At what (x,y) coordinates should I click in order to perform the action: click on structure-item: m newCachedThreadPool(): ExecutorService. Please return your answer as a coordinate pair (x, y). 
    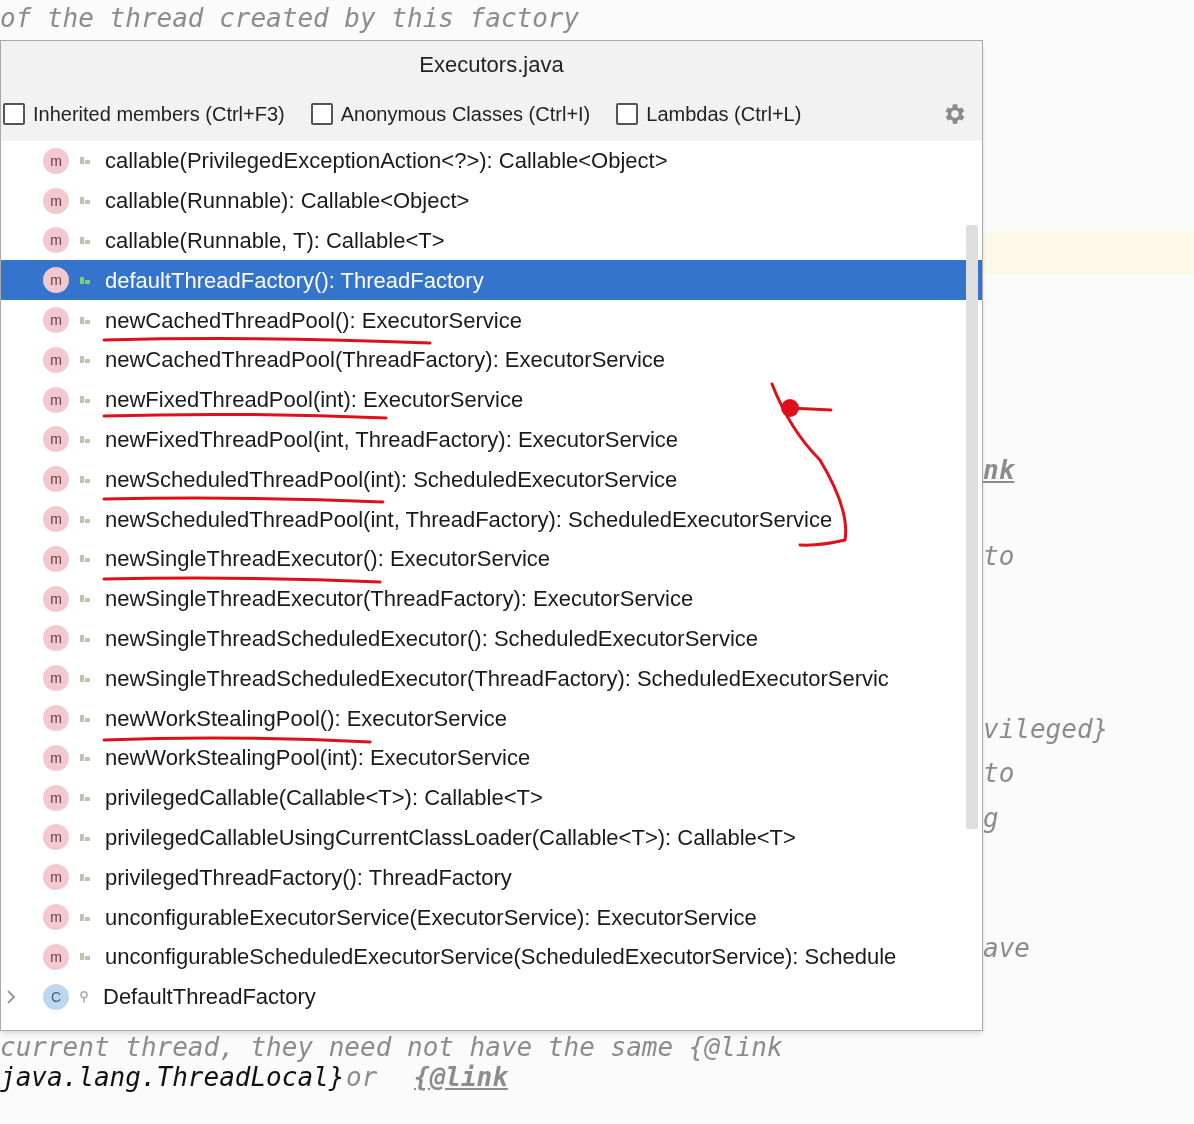
    Looking at the image, I should click on (491, 320).